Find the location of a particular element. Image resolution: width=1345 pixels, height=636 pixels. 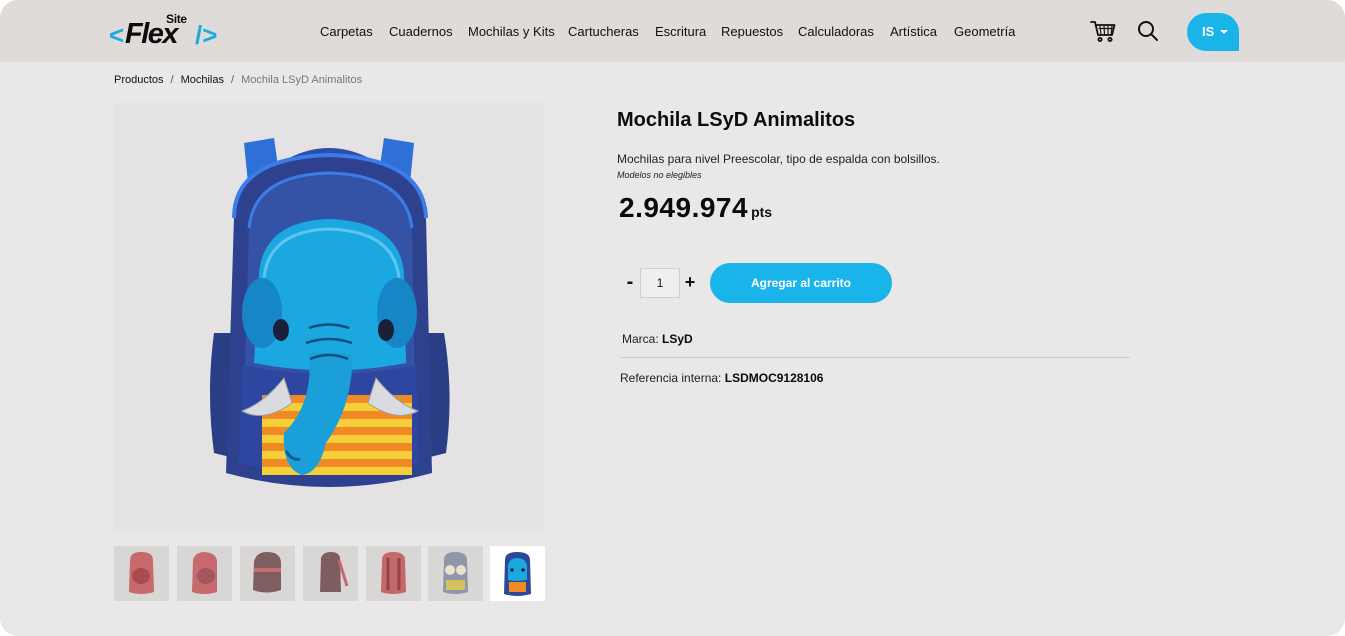

nav-item-mochilas-y-kits: Mochilas y Kits is located at coordinates (511, 32).